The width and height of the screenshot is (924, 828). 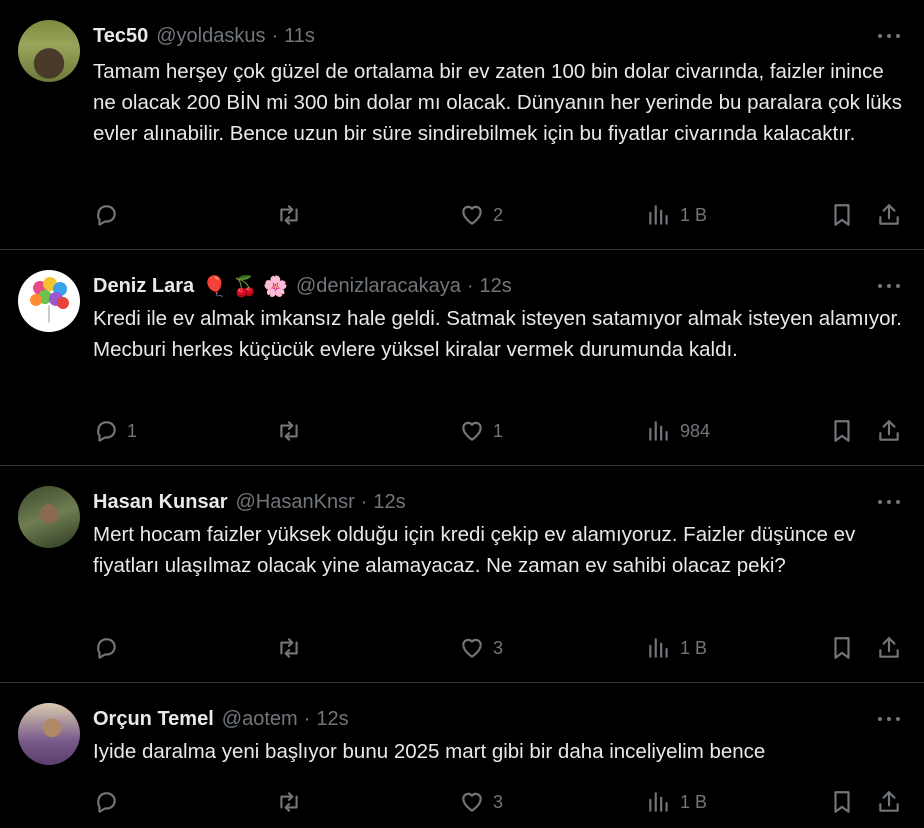 I want to click on like-button: 2, so click(x=481, y=215).